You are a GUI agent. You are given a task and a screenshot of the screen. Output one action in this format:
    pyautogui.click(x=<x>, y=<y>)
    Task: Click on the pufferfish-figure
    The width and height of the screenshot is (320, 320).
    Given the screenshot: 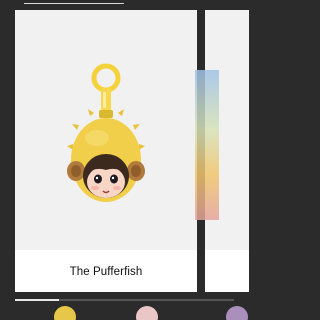 What is the action you would take?
    pyautogui.click(x=106, y=155)
    